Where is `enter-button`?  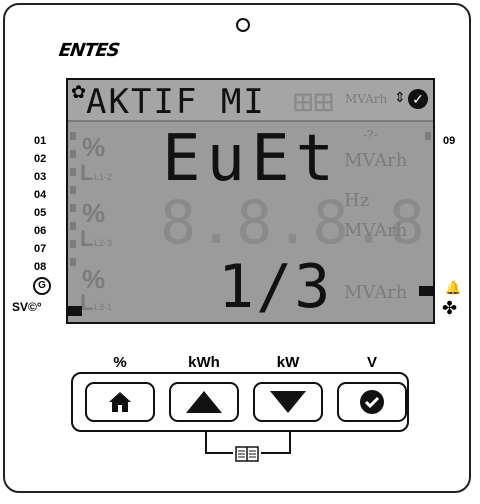 enter-button is located at coordinates (372, 402).